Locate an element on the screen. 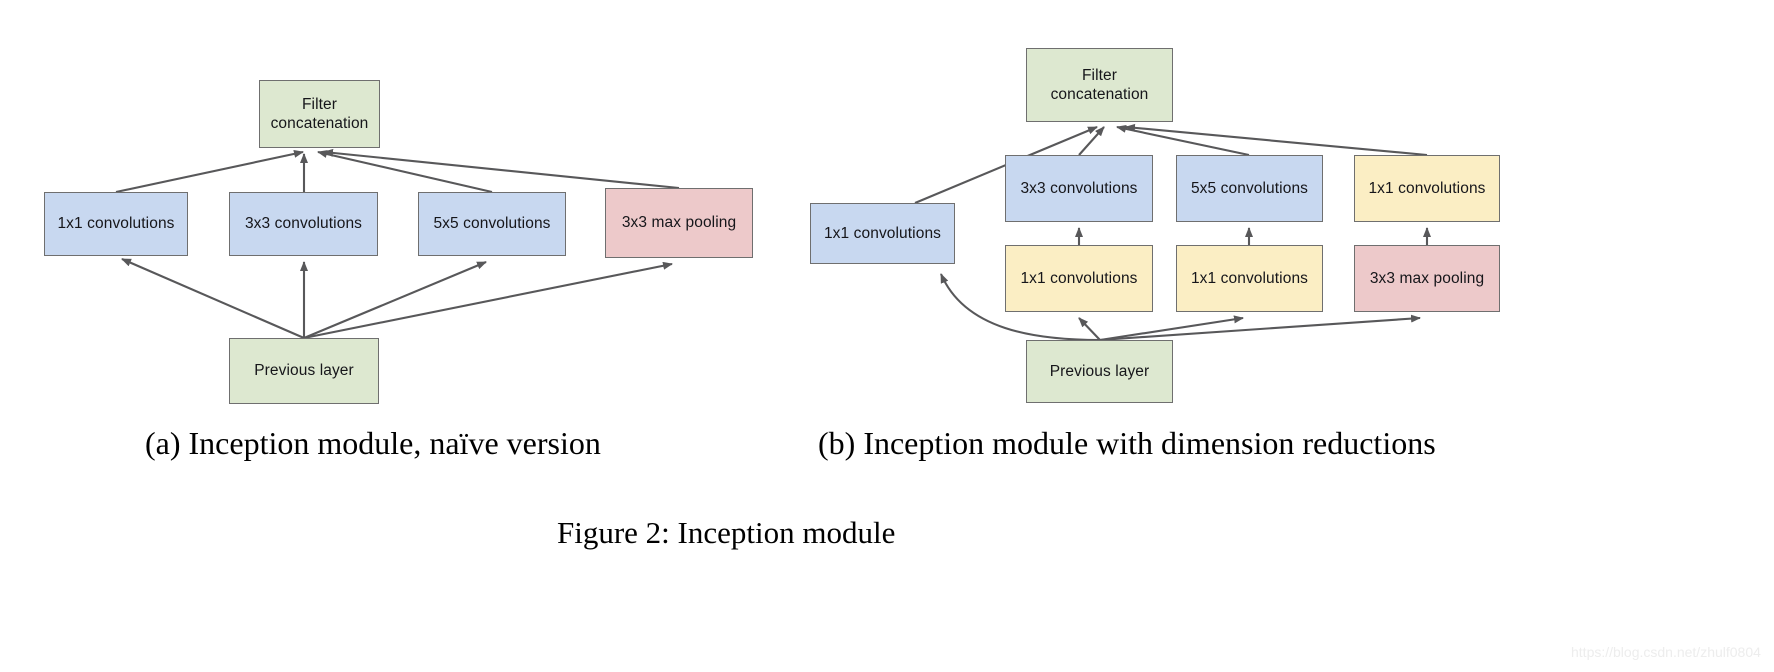 The width and height of the screenshot is (1774, 672). panel-b-edges is located at coordinates (1172, 232).